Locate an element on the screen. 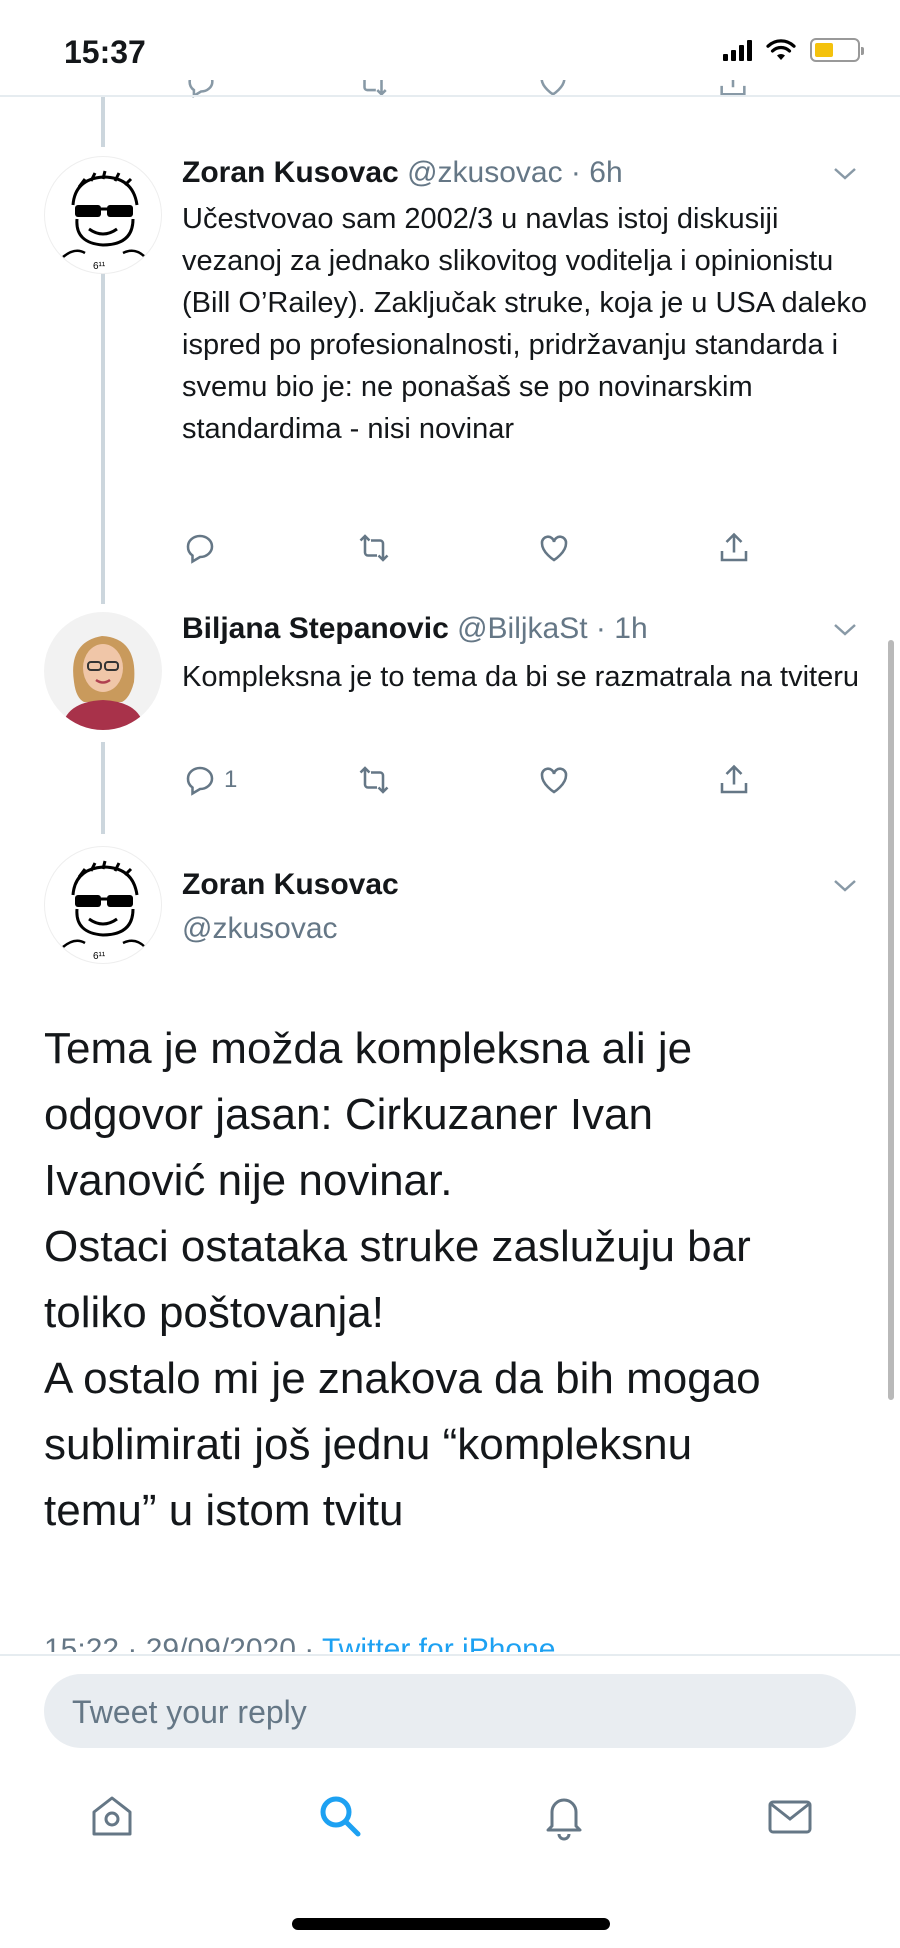 Image resolution: width=900 pixels, height=1948 pixels. tweet-timestamp: 15:22 · 29/09/2020 · is located at coordinates (183, 1642).